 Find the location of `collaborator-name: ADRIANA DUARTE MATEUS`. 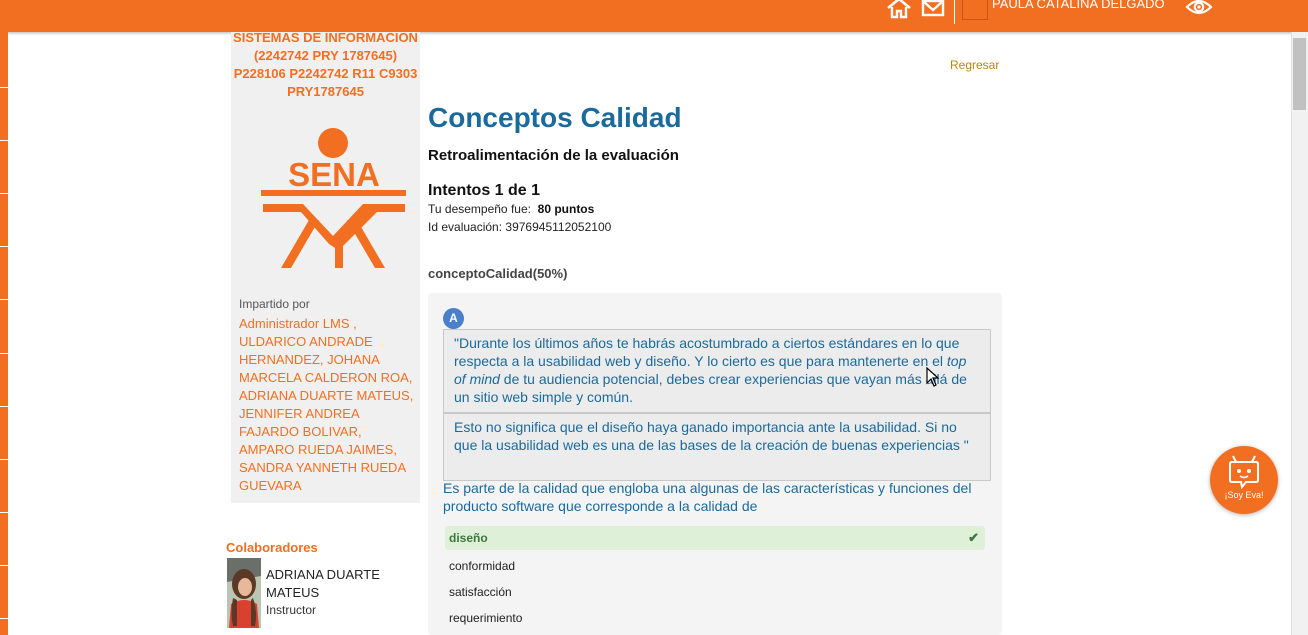

collaborator-name: ADRIANA DUARTE MATEUS is located at coordinates (341, 584).